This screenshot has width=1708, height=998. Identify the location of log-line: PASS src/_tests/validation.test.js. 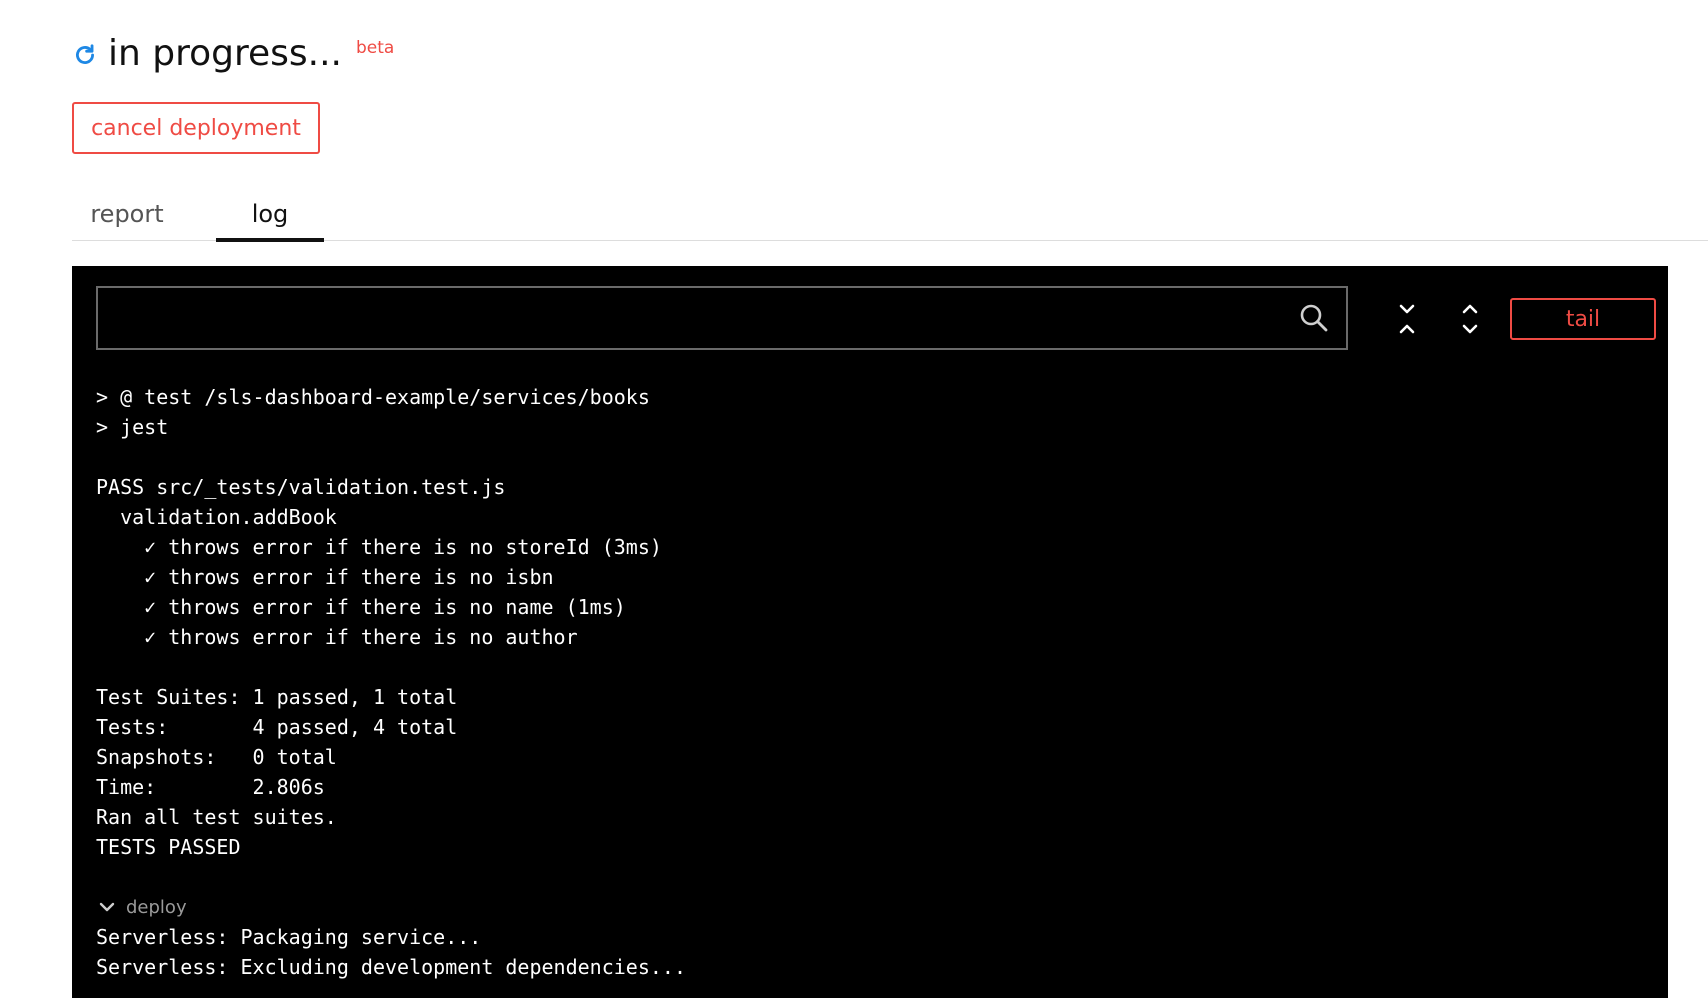
(301, 487).